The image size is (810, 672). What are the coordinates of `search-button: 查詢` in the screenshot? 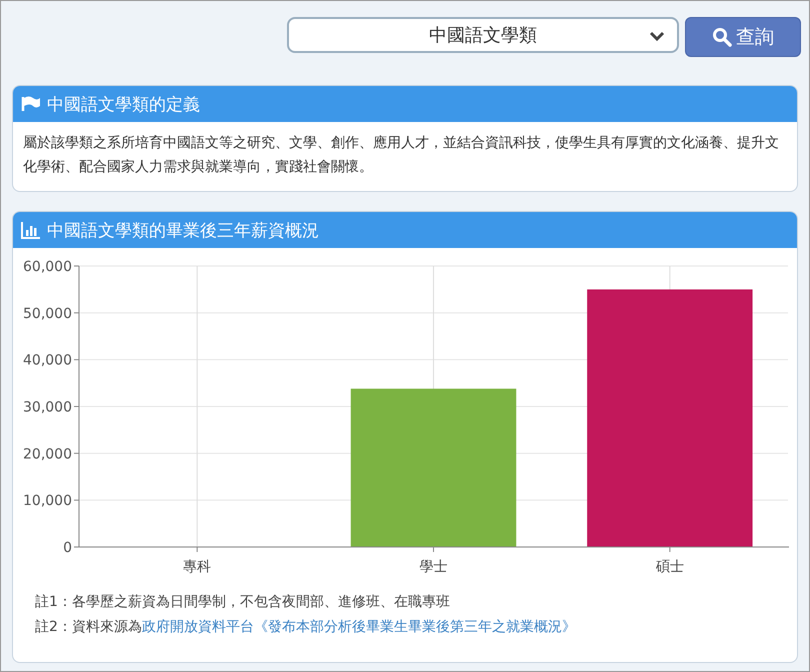 It's located at (743, 37).